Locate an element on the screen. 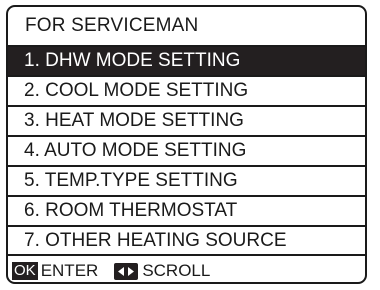  key-hint-bar: OK ENTER SCROLL is located at coordinates (111, 271).